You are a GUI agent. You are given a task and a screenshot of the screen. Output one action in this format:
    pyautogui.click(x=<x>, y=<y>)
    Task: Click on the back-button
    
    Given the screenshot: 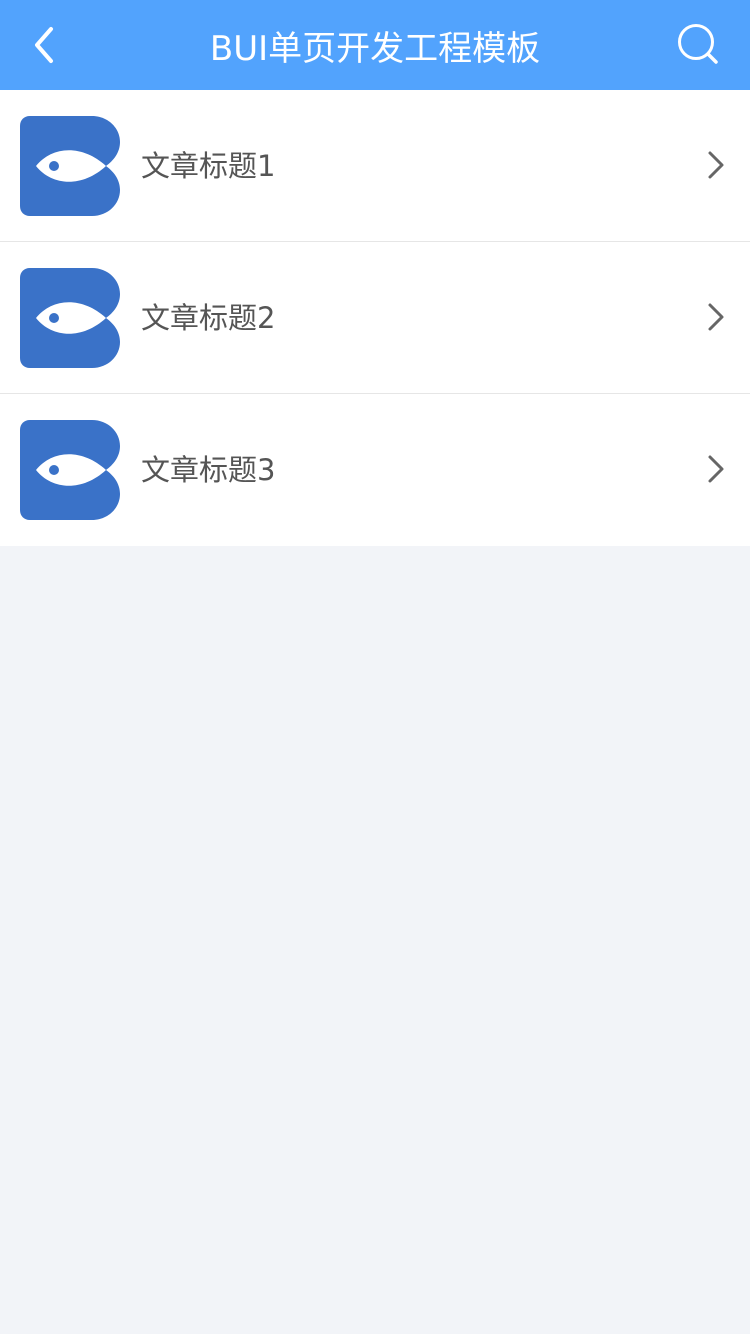 What is the action you would take?
    pyautogui.click(x=44, y=45)
    